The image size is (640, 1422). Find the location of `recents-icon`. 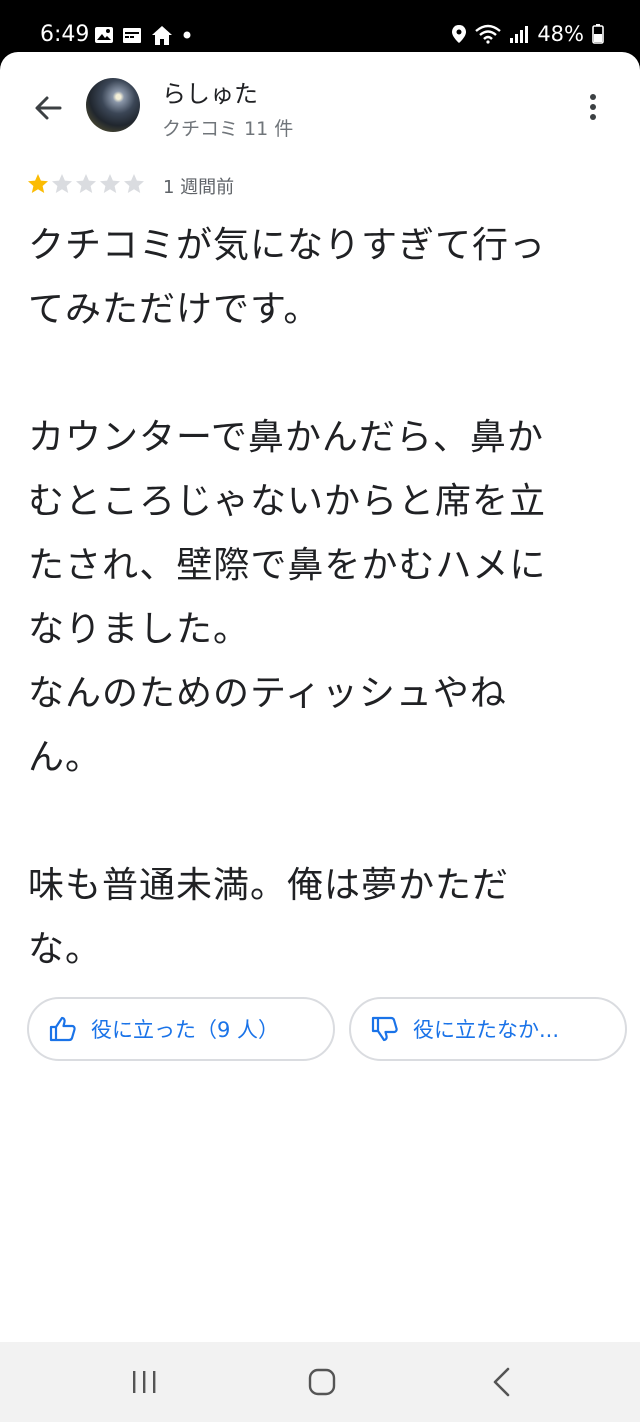

recents-icon is located at coordinates (144, 1382).